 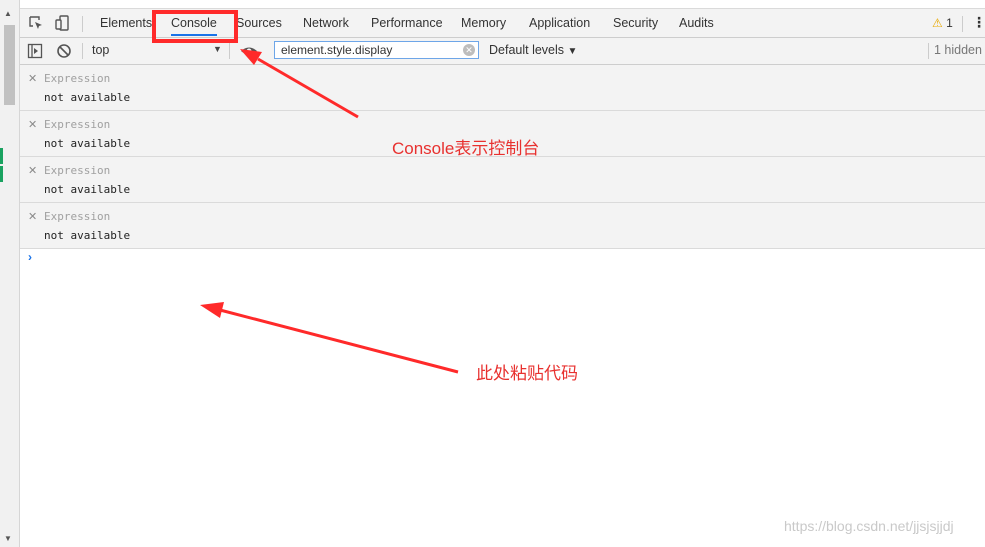 What do you see at coordinates (527, 373) in the screenshot?
I see `paste-annotation: 此处粘贴代码` at bounding box center [527, 373].